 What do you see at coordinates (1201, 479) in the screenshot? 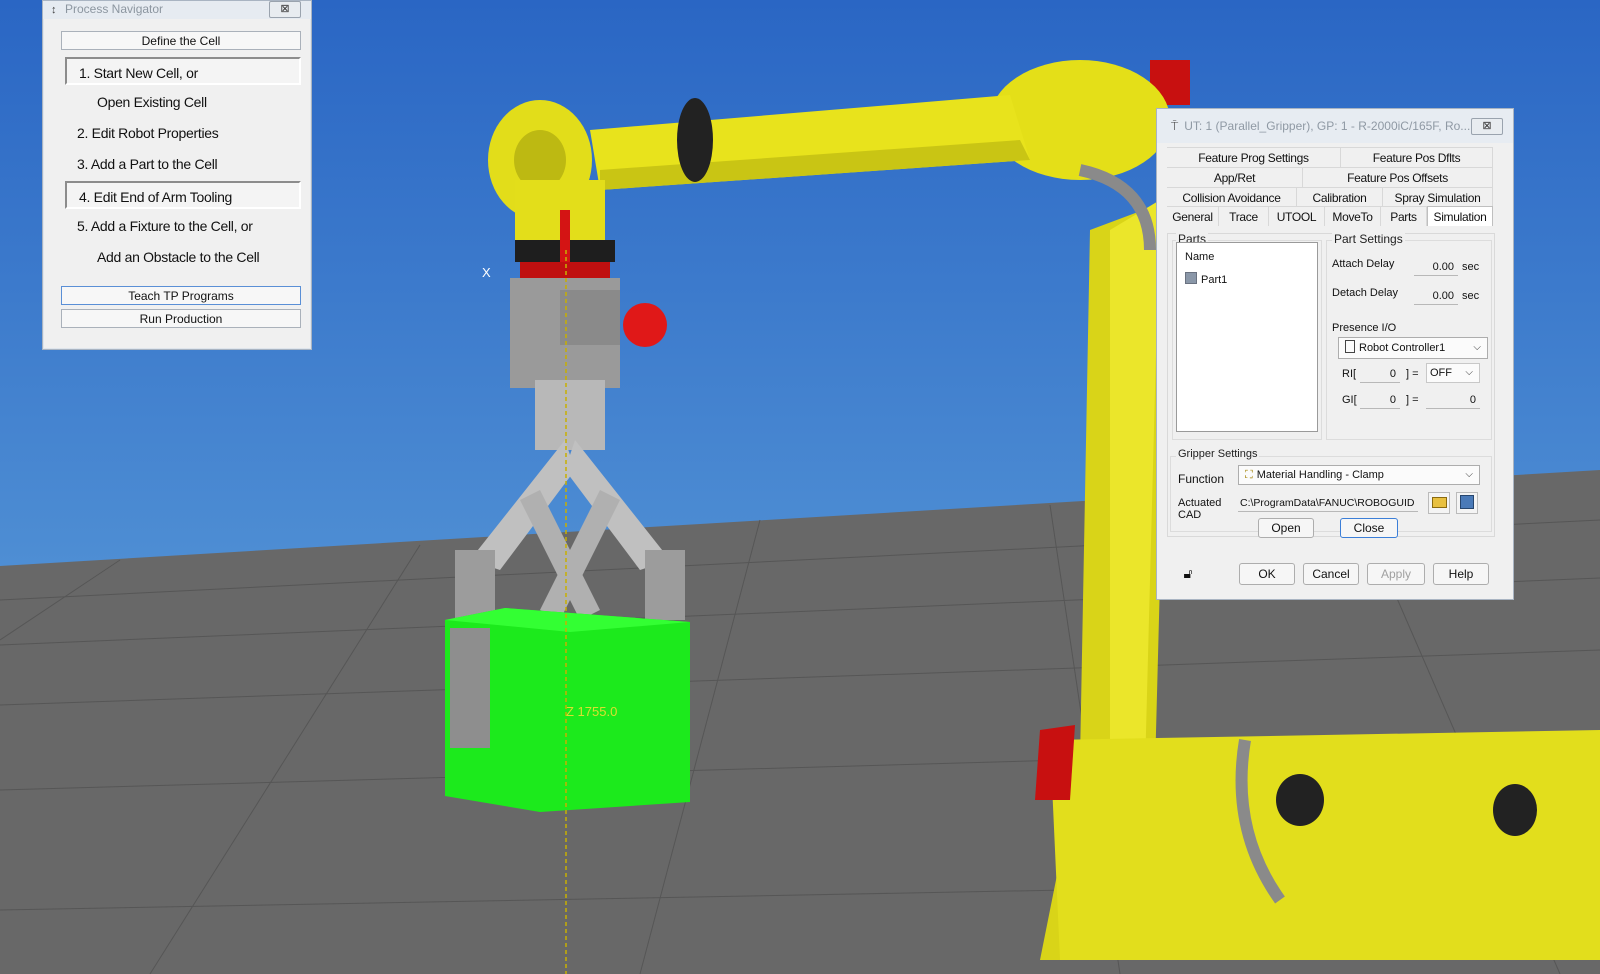
I see `function-label: Function` at bounding box center [1201, 479].